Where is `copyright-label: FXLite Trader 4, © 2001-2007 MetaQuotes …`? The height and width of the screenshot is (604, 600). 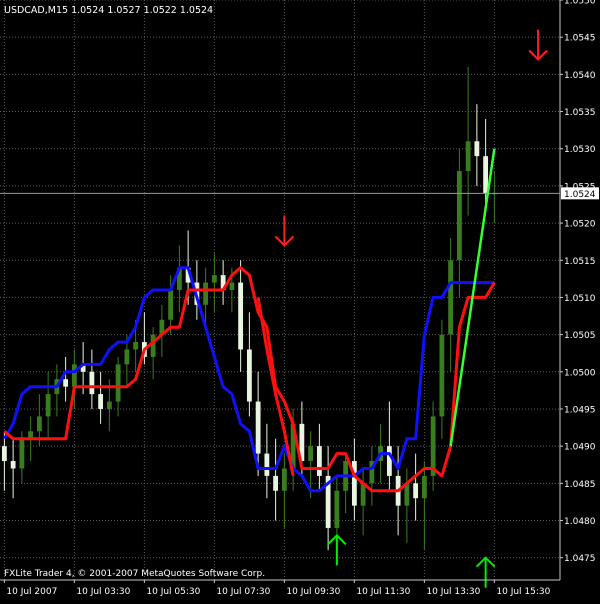
copyright-label: FXLite Trader 4, © 2001-2007 MetaQuotes … is located at coordinates (134, 574).